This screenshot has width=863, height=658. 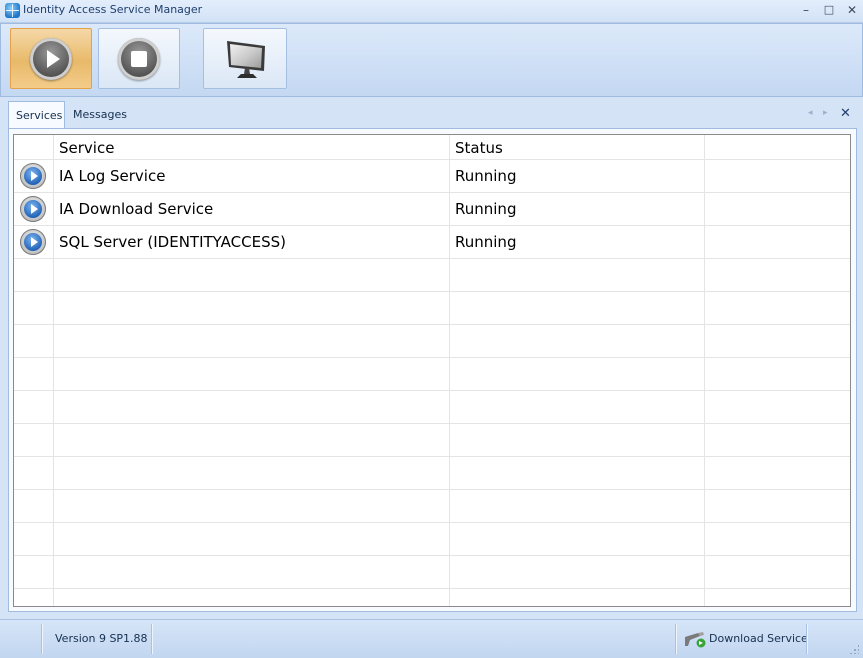 I want to click on app-globe-icon, so click(x=12, y=10).